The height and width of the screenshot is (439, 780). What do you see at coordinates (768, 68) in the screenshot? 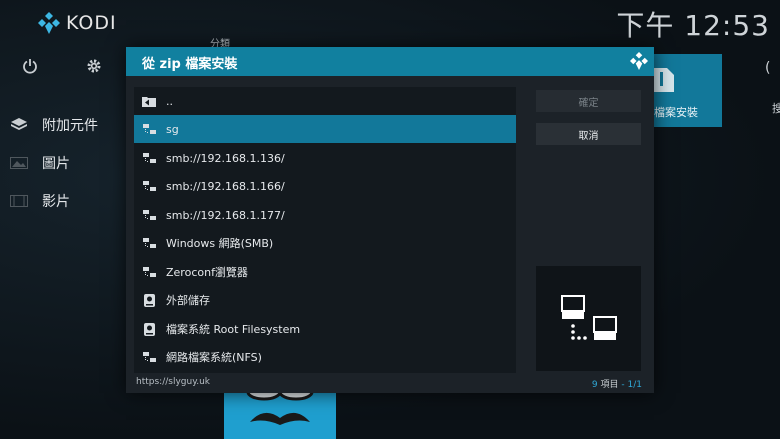
I see `background-tile-search-icon: (` at bounding box center [768, 68].